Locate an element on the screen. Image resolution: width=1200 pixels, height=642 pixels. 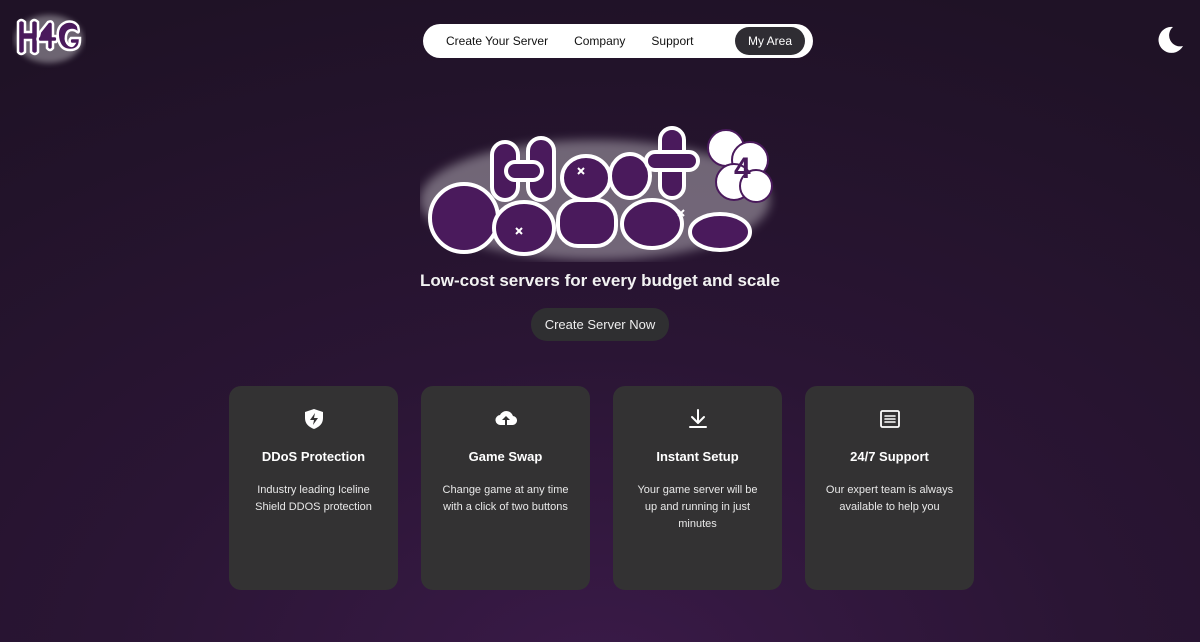
feature-title: 24/7 Support is located at coordinates (889, 456).